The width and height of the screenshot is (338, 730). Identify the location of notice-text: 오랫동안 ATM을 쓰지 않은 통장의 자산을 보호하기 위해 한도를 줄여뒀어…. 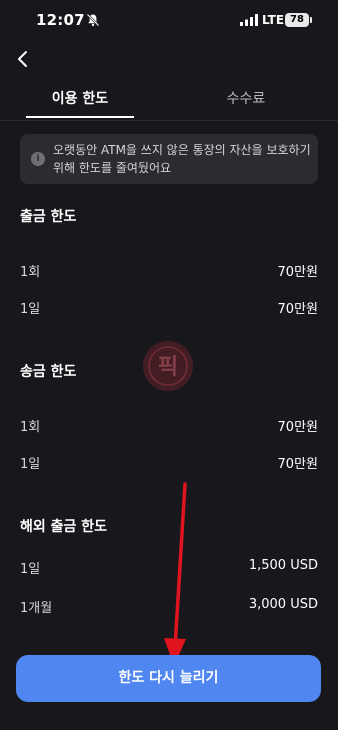
(182, 159).